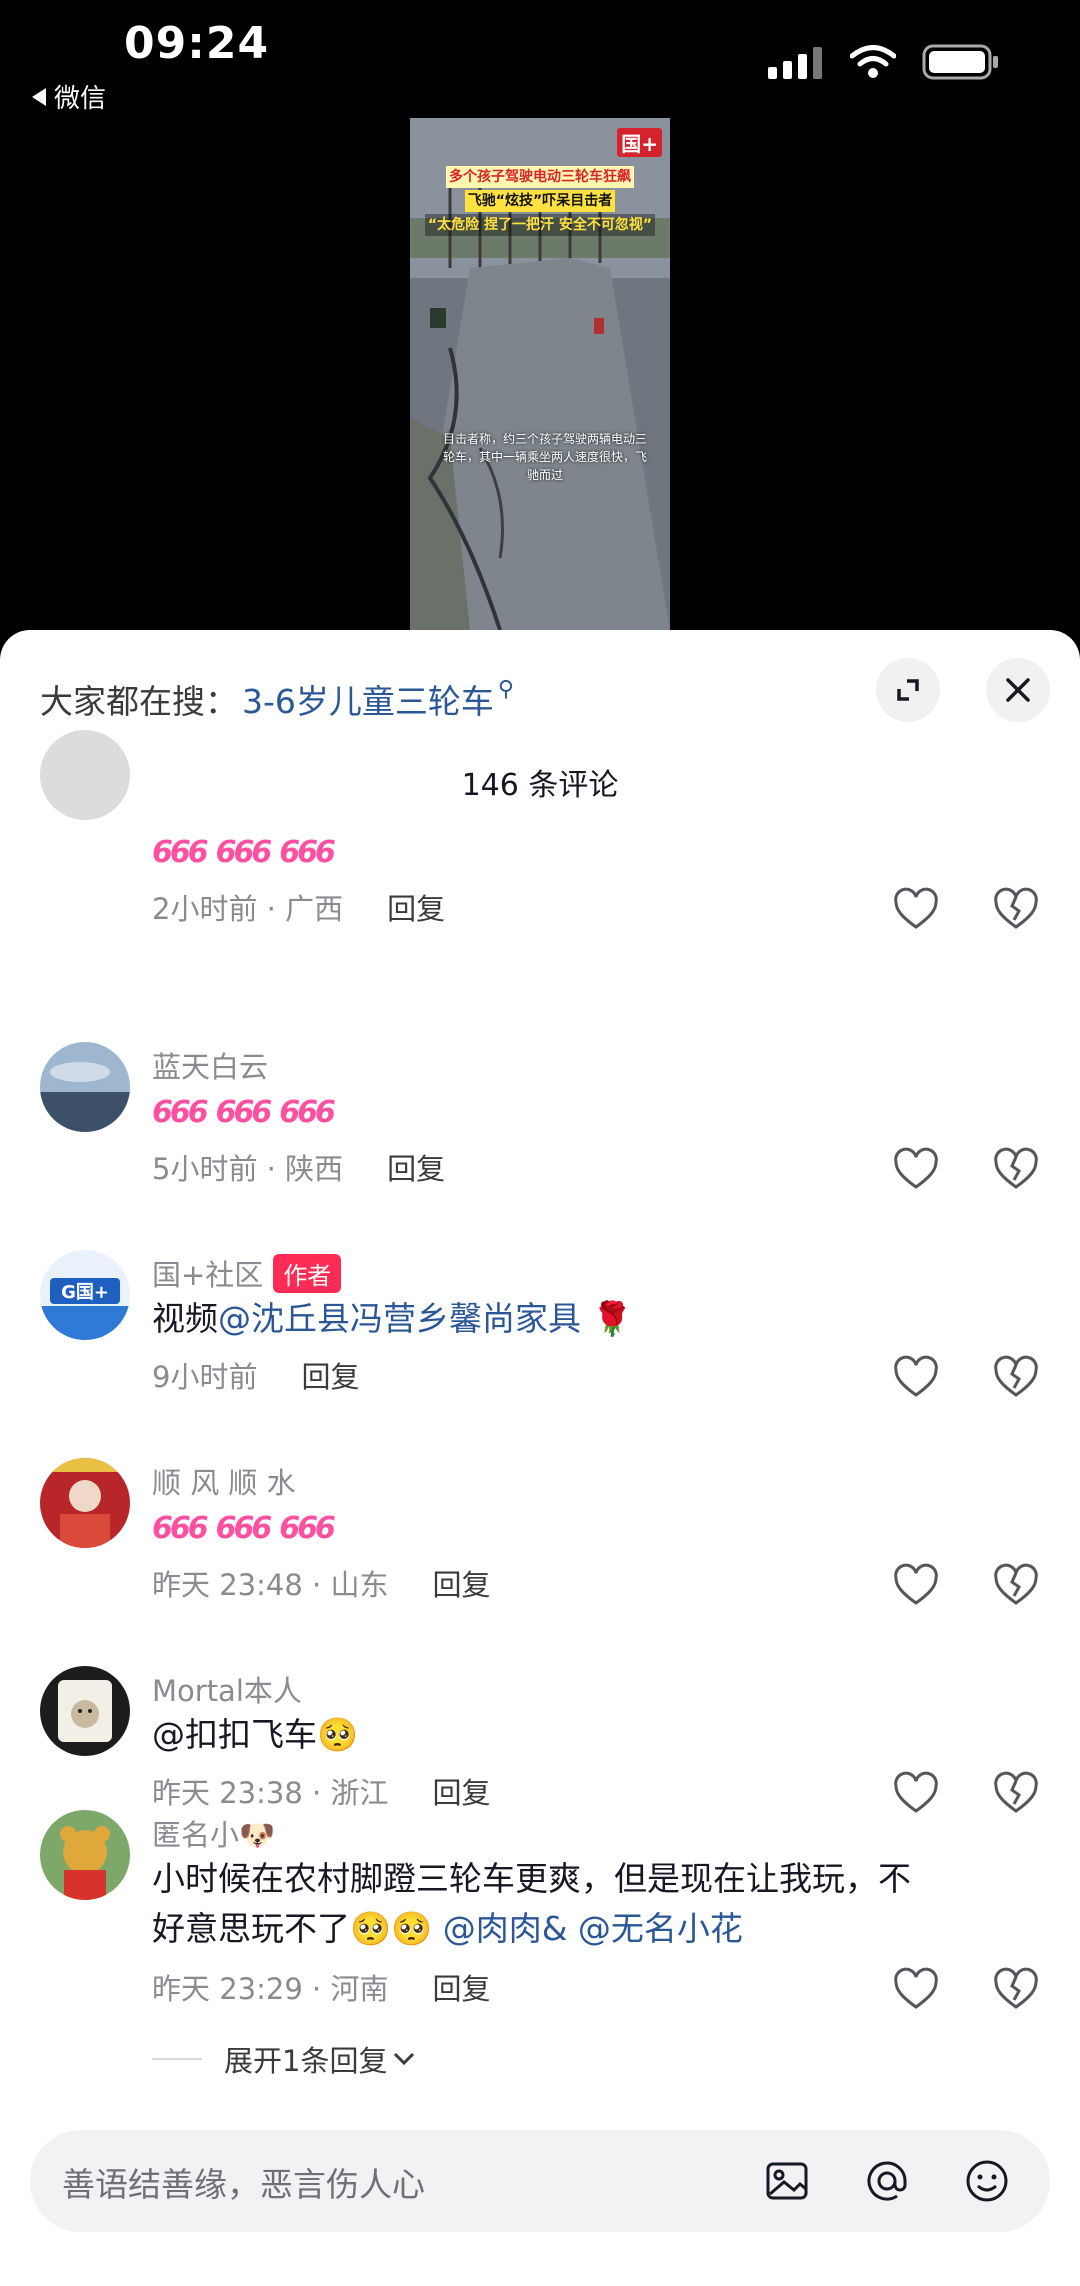 Image resolution: width=1080 pixels, height=2286 pixels. I want to click on trending-search: 大家都在搜： 3-6岁儿童三轮车 ⚲, so click(277, 699).